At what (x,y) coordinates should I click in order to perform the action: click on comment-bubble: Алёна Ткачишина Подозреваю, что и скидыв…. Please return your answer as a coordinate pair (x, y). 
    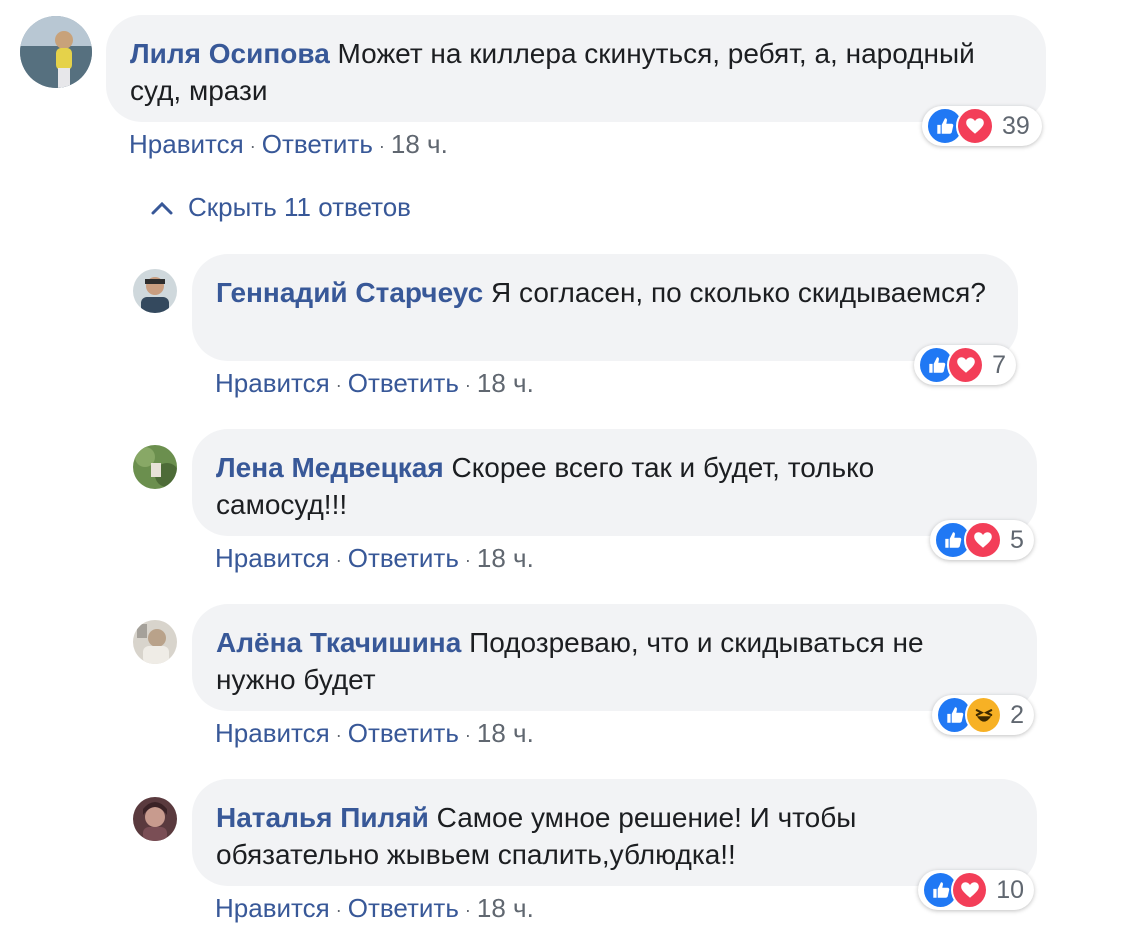
    Looking at the image, I should click on (614, 657).